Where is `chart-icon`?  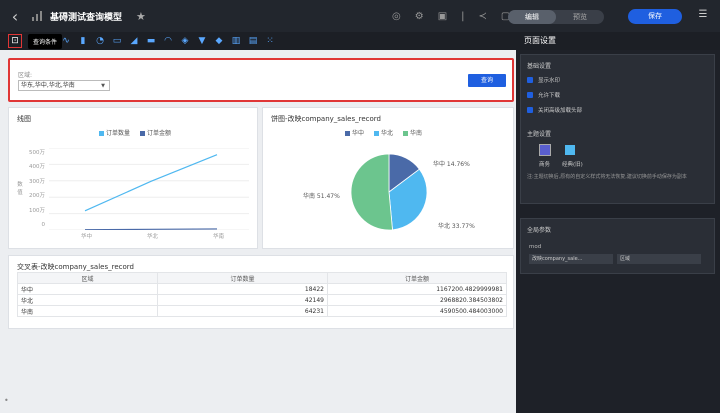 chart-icon is located at coordinates (37, 16).